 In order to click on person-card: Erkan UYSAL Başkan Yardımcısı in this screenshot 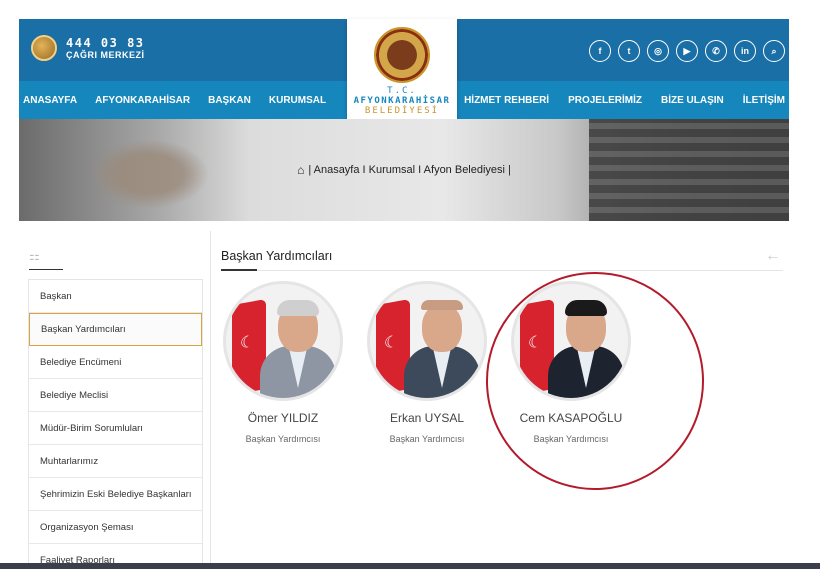, I will do `click(427, 362)`.